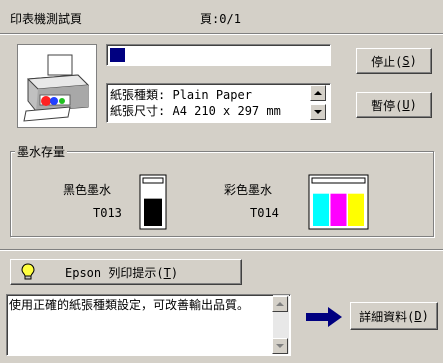 This screenshot has height=363, width=443. I want to click on printer-icon, so click(57, 86).